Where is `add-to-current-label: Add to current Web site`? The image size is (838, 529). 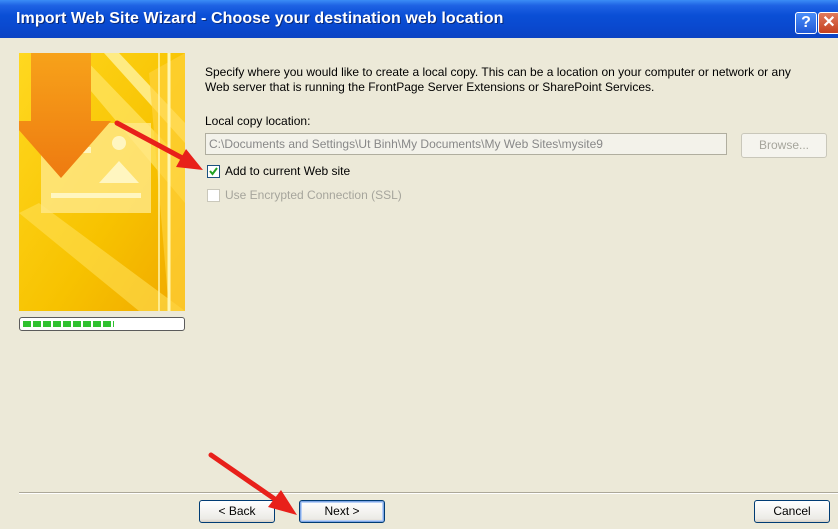 add-to-current-label: Add to current Web site is located at coordinates (288, 171).